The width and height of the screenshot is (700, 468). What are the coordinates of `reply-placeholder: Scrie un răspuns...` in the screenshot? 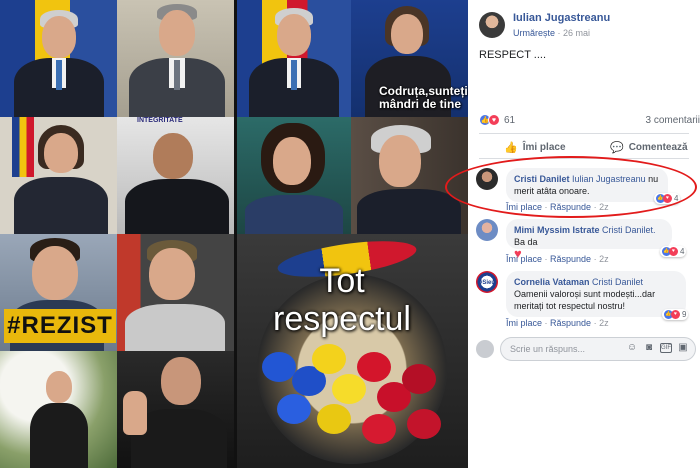 It's located at (548, 349).